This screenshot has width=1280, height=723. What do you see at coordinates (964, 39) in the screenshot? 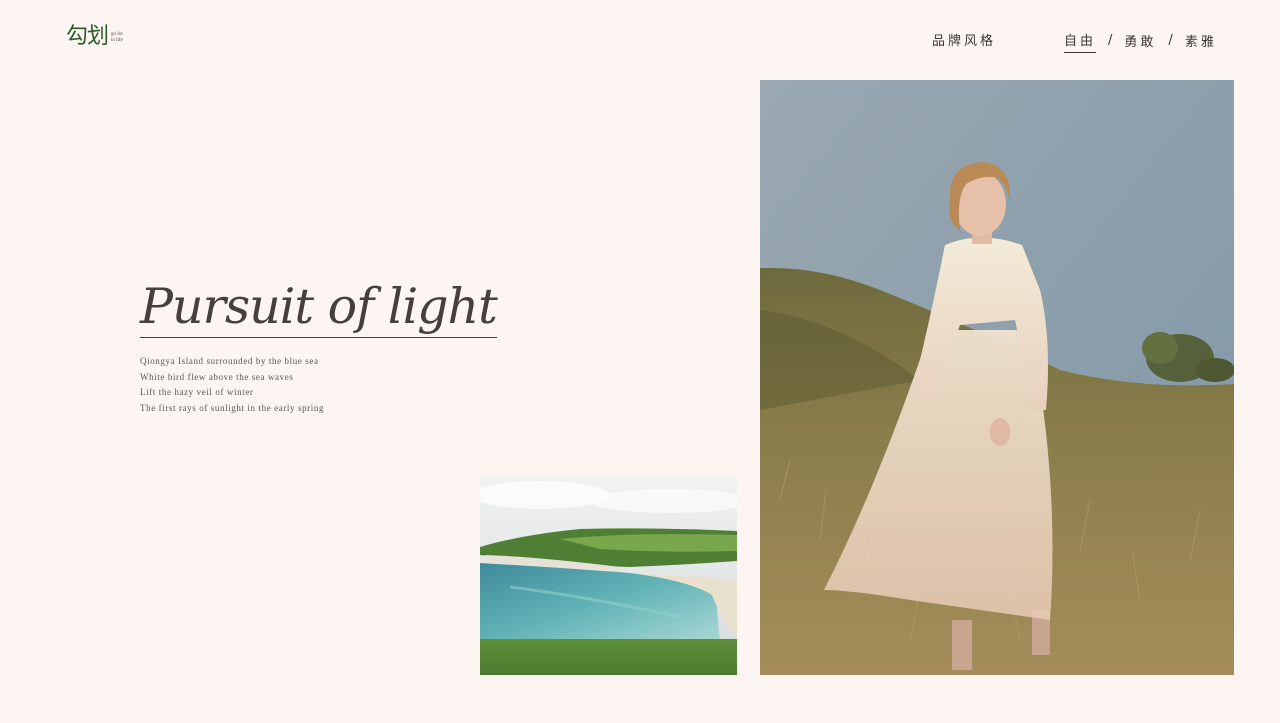
I see `nav-brand-style: 品牌风格` at bounding box center [964, 39].